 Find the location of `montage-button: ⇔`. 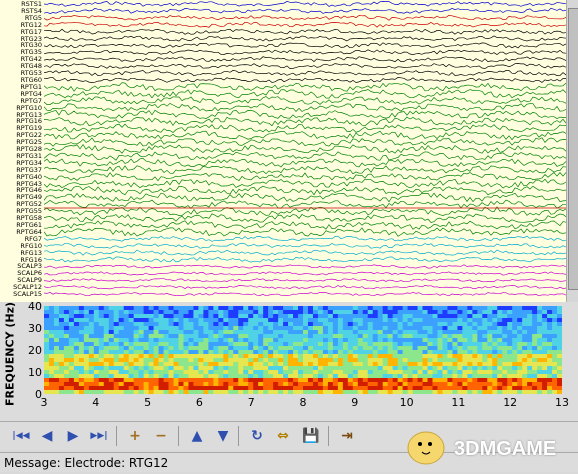

montage-button: ⇔ is located at coordinates (283, 436).